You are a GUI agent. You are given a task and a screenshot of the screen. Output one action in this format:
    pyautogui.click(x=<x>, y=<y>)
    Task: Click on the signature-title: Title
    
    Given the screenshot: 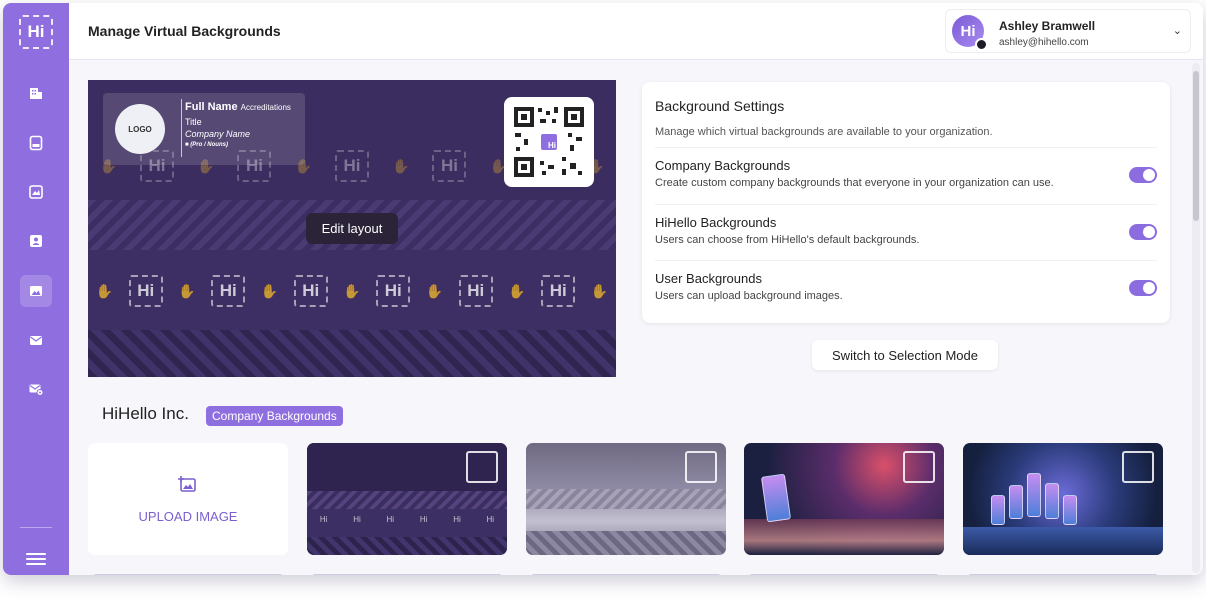 What is the action you would take?
    pyautogui.click(x=193, y=122)
    